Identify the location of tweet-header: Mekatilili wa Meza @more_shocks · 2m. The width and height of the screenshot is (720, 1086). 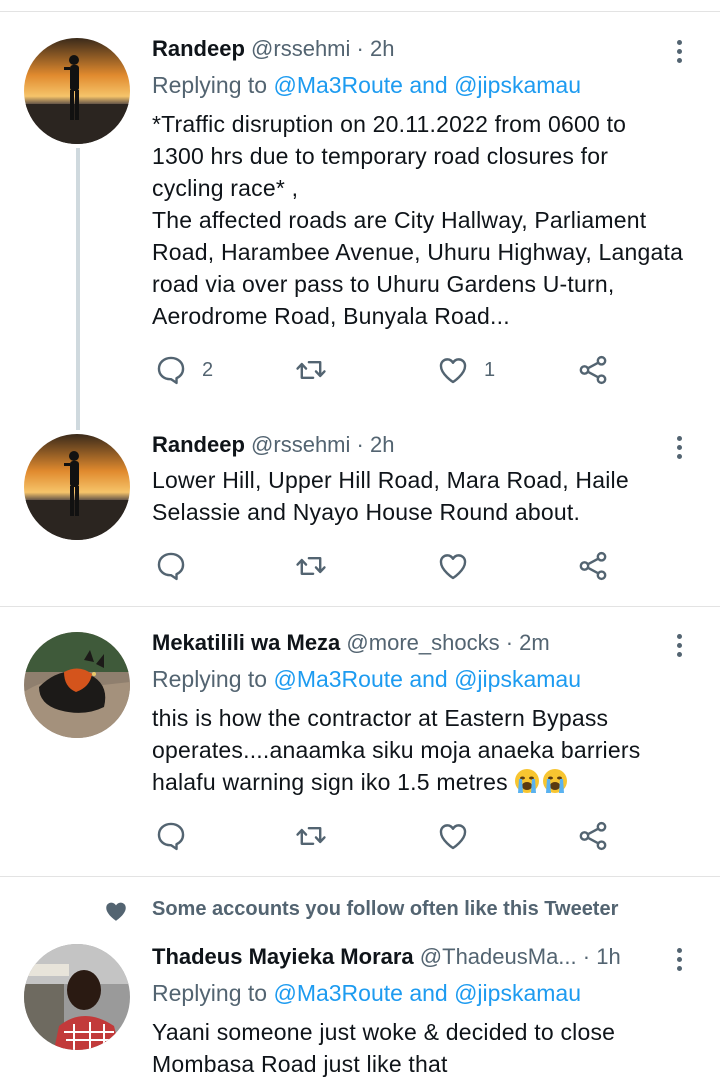
(351, 643).